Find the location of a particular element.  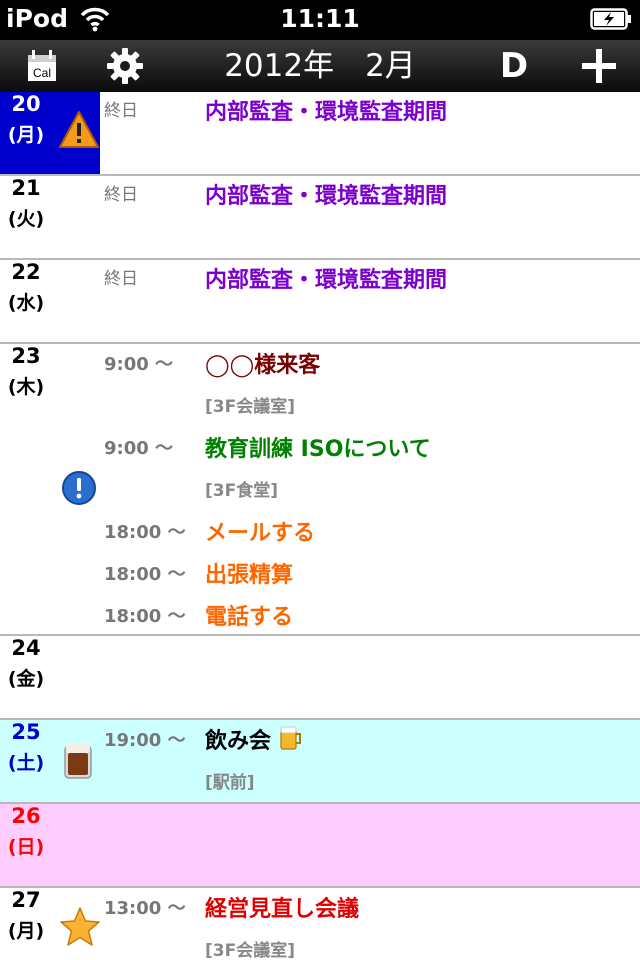

gear-icon is located at coordinates (125, 66).